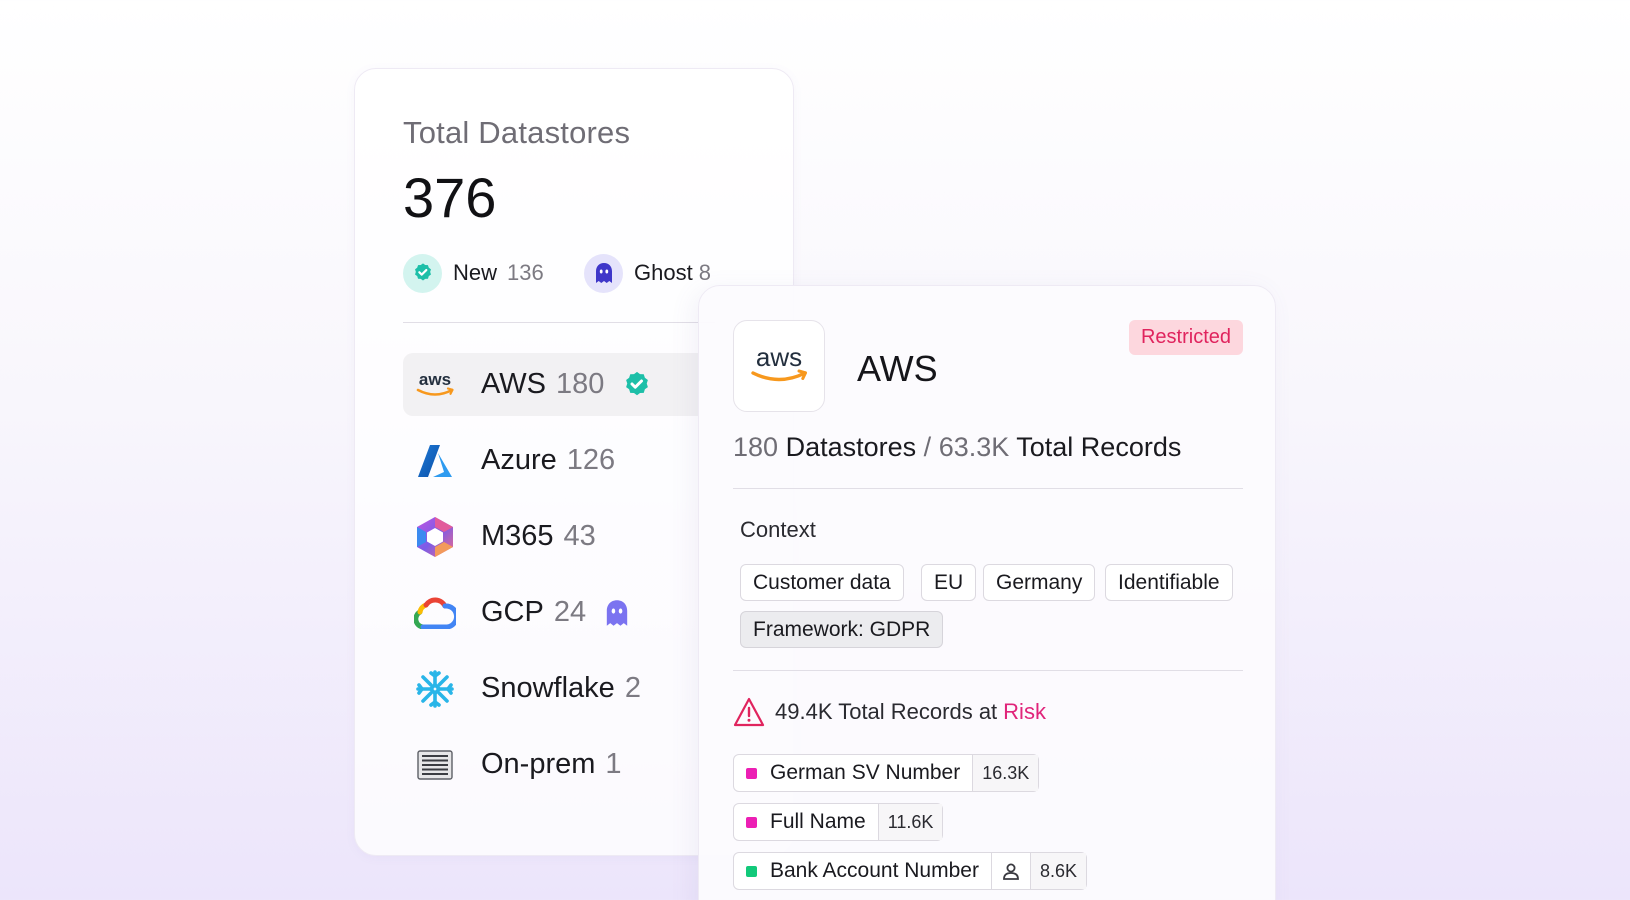 This screenshot has height=900, width=1630. What do you see at coordinates (559, 322) in the screenshot?
I see `summary-divider` at bounding box center [559, 322].